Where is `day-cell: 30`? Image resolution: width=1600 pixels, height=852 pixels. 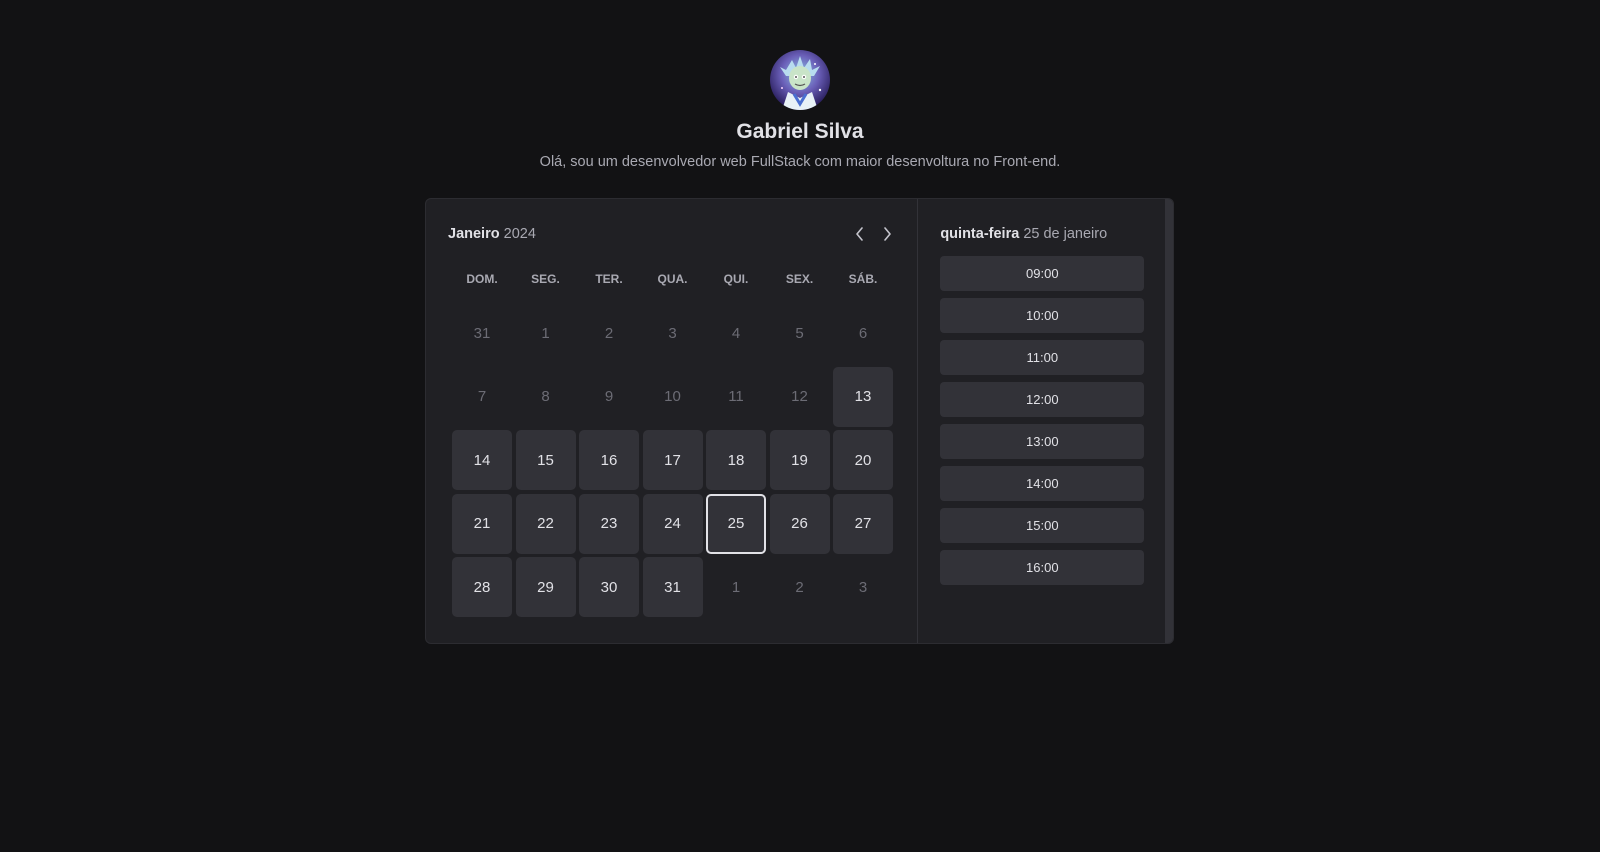
day-cell: 30 is located at coordinates (609, 587).